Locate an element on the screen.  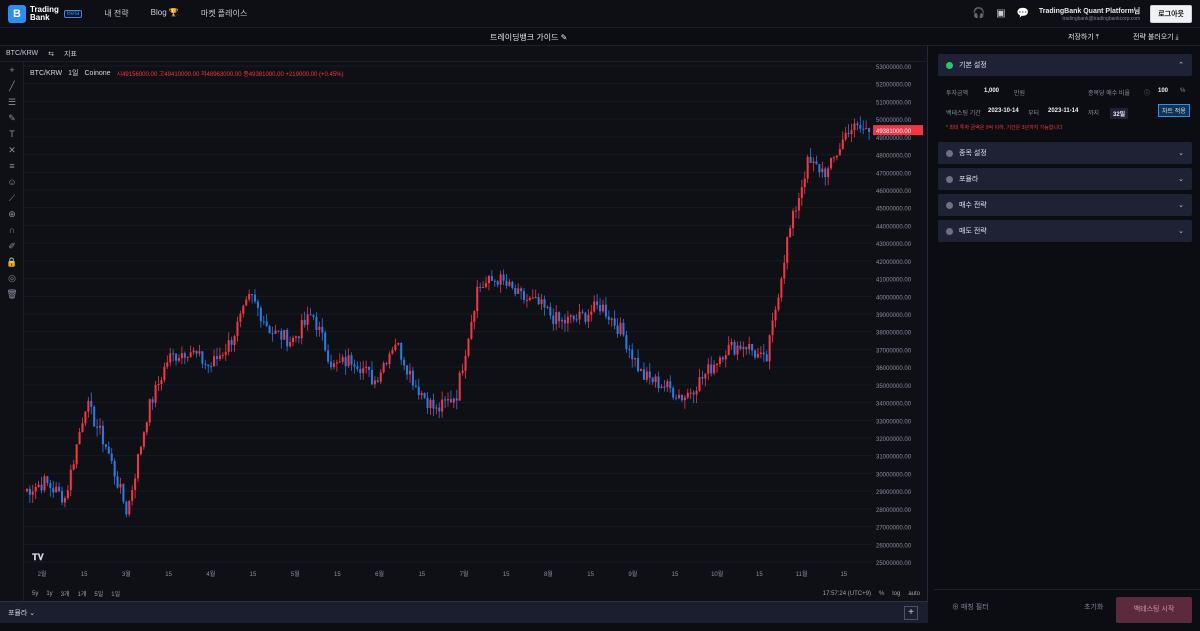
chevron-up-icon: ⌃ is located at coordinates (1181, 65).